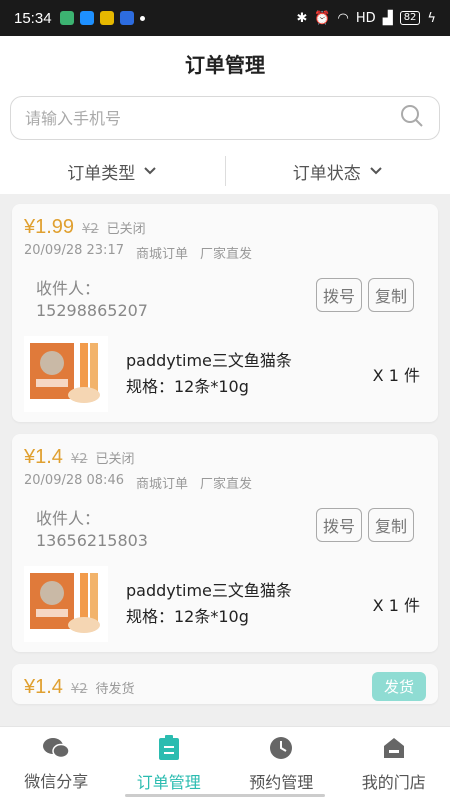  I want to click on clock-icon, so click(281, 750).